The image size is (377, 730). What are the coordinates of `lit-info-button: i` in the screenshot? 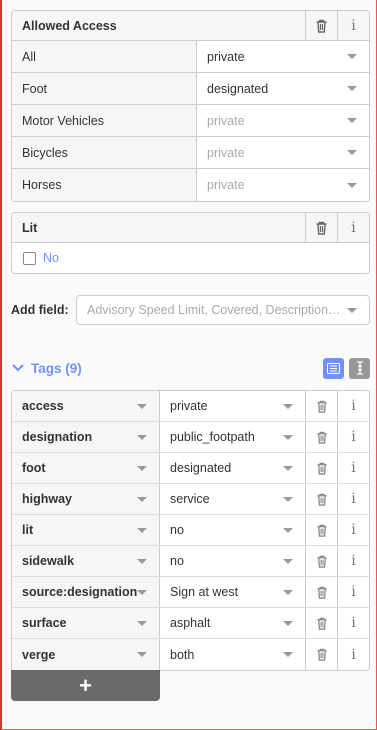 It's located at (353, 228).